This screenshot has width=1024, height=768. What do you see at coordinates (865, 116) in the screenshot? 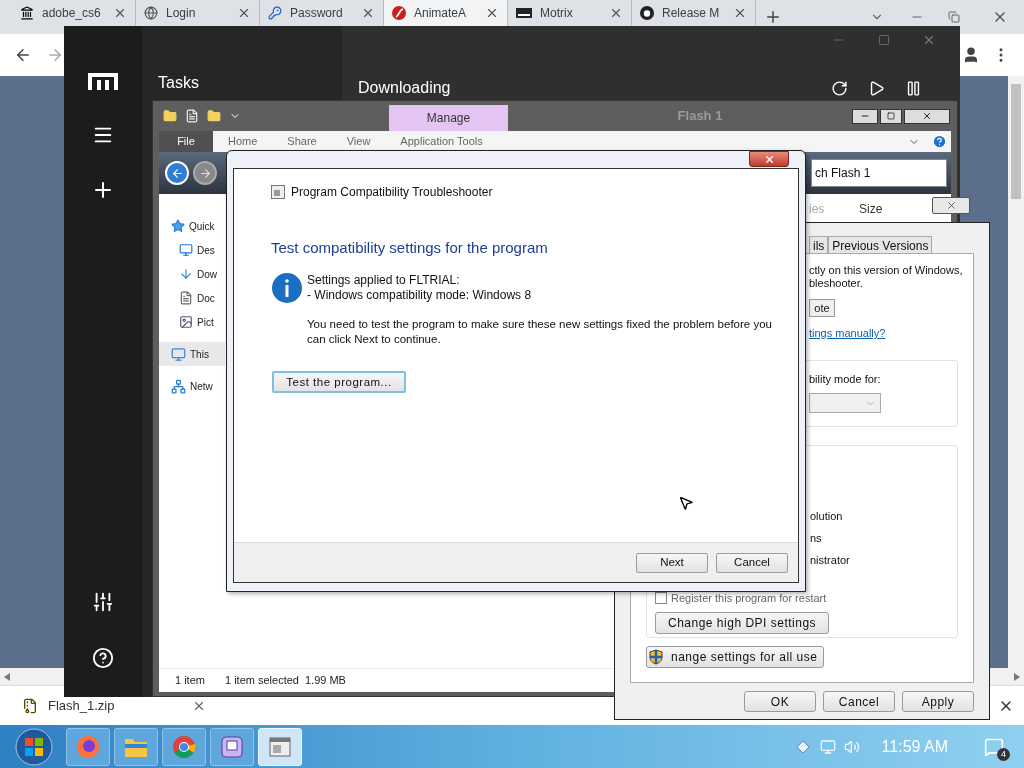
I see `minimize-button` at bounding box center [865, 116].